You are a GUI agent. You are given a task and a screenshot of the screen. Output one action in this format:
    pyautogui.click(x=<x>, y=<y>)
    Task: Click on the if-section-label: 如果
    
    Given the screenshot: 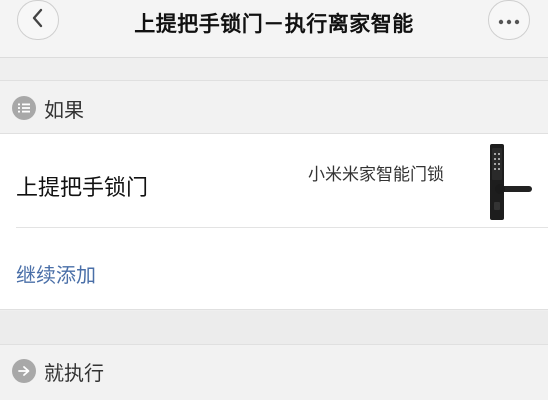 What is the action you would take?
    pyautogui.click(x=64, y=110)
    